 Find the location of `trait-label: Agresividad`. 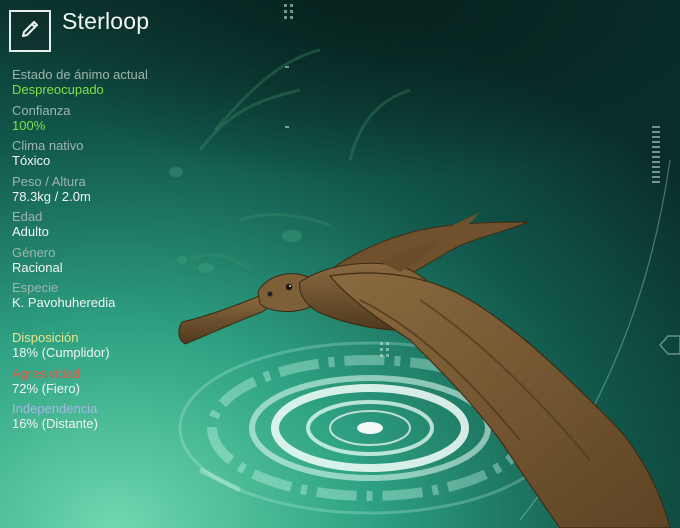

trait-label: Agresividad is located at coordinates (46, 373).